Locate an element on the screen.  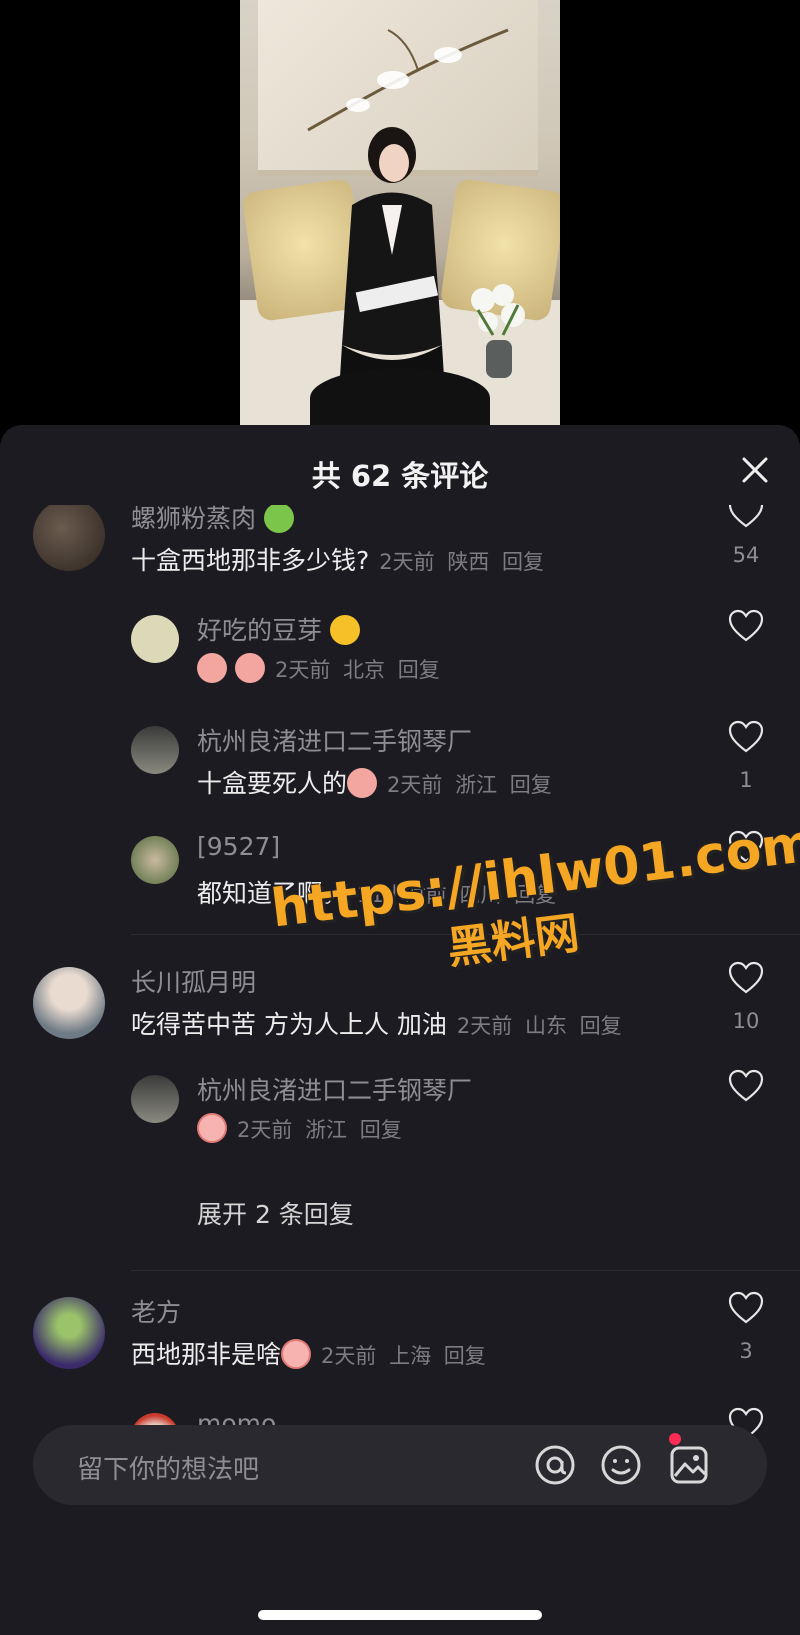
like-count: 10 is located at coordinates (746, 1021).